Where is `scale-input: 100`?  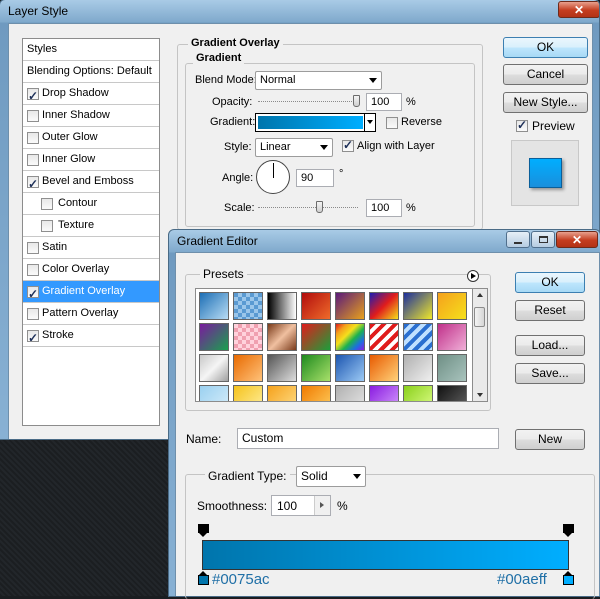
scale-input: 100 is located at coordinates (384, 208).